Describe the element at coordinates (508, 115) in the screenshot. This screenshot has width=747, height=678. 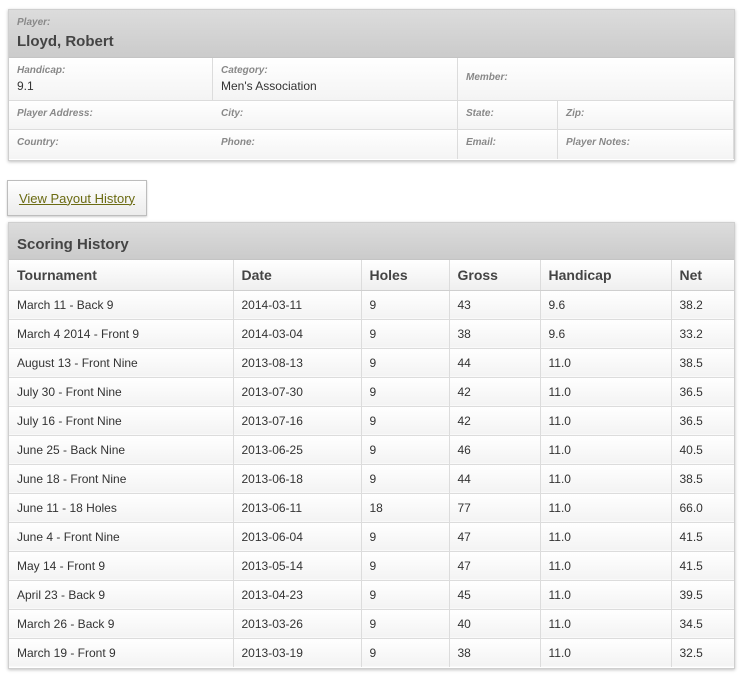
I see `state-cell: State:` at that location.